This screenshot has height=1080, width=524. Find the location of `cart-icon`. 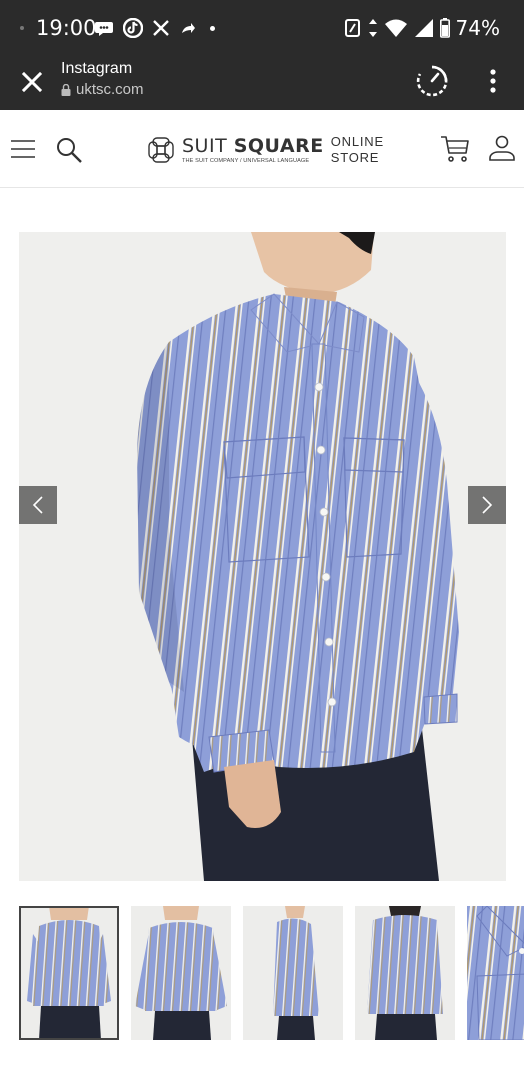

cart-icon is located at coordinates (455, 149).